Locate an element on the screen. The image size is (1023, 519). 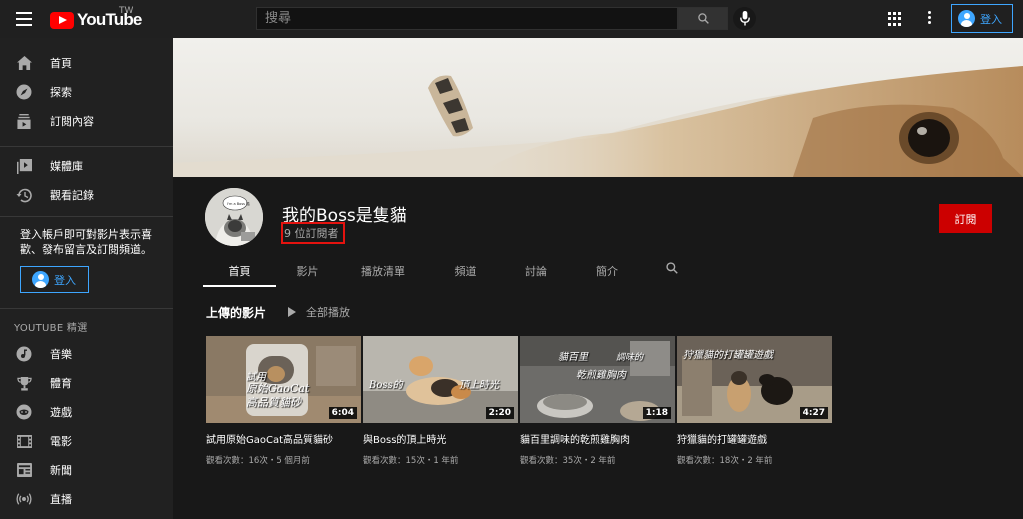
video-thumbnail: 試用 原始GaoCat 高品質貓砂 6:04 is located at coordinates (283, 379).